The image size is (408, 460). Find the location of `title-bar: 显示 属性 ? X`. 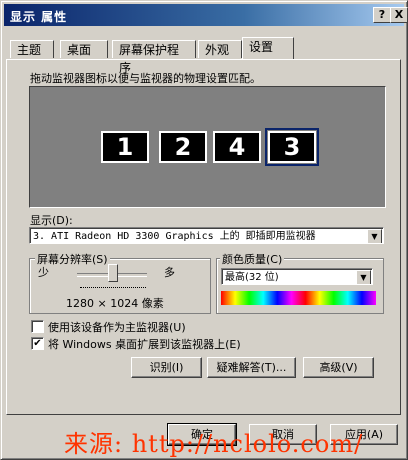

title-bar: 显示 属性 ? X is located at coordinates (206, 15).